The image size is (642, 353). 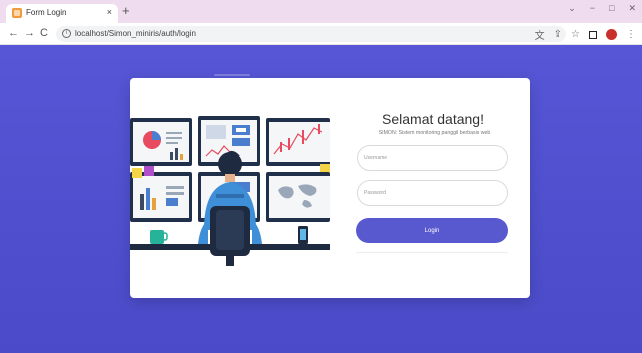 What do you see at coordinates (137, 173) in the screenshot?
I see `sticky-note-yellow` at bounding box center [137, 173].